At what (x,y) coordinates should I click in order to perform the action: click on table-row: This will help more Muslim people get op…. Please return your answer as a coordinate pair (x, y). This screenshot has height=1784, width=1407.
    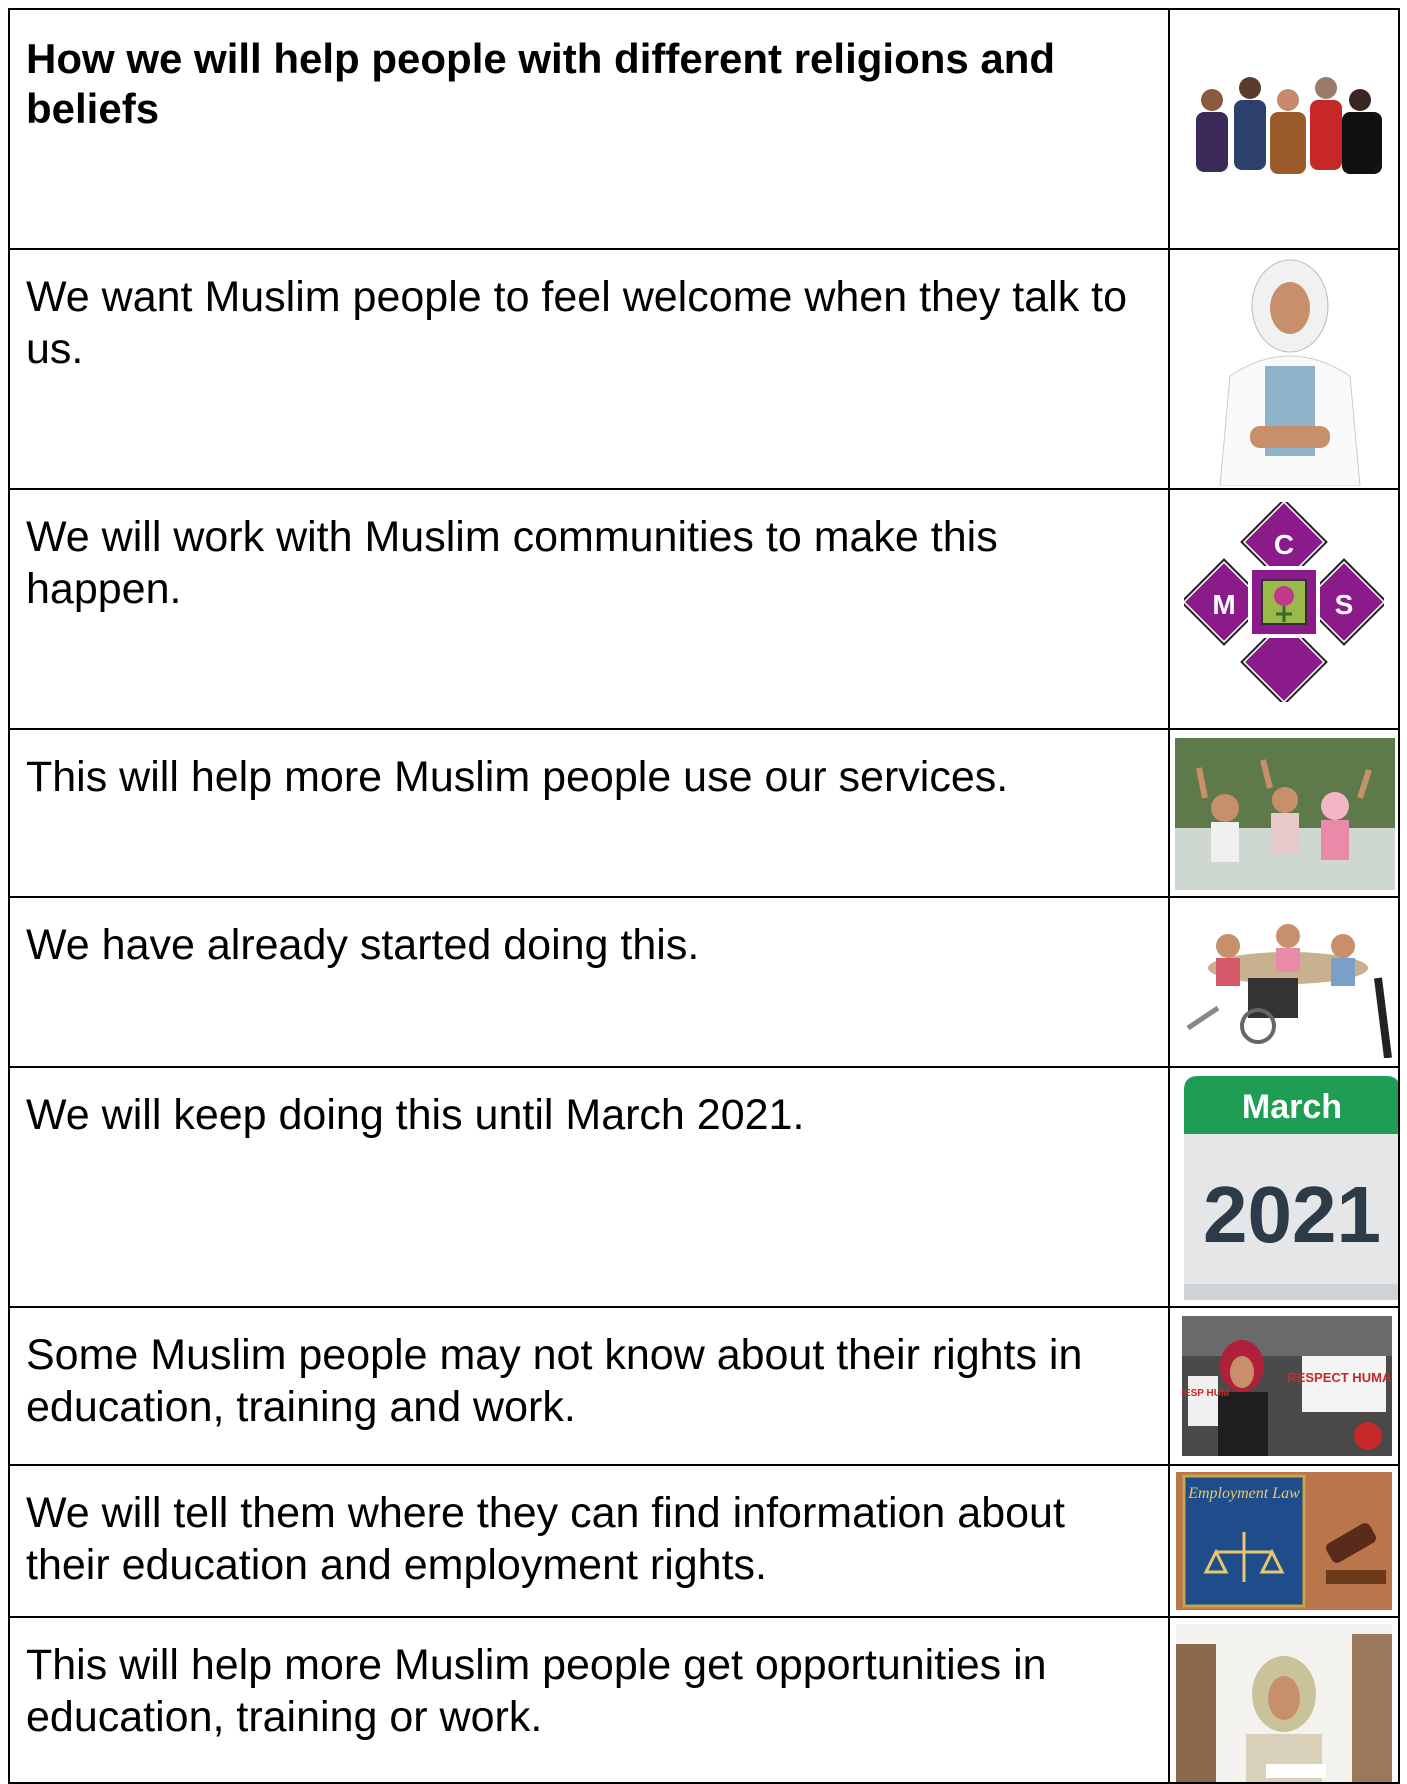
    Looking at the image, I should click on (704, 1700).